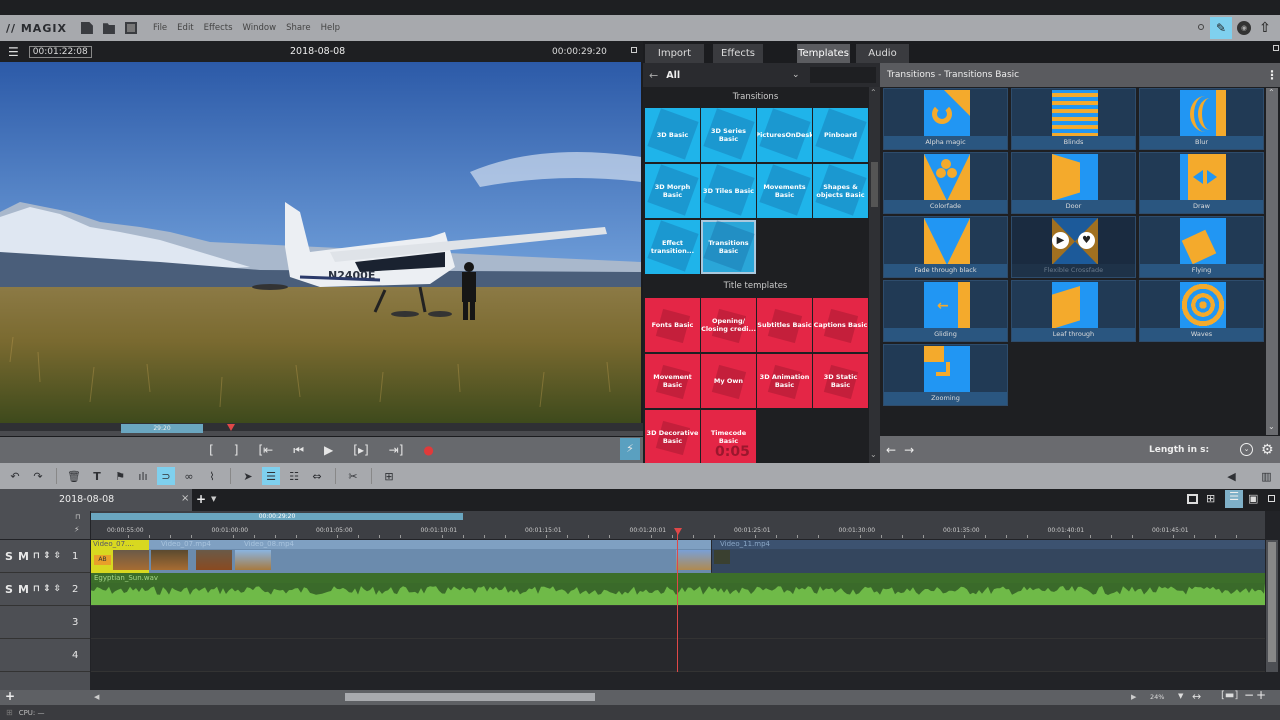 Image resolution: width=1280 pixels, height=720 pixels. I want to click on menu-help: Help, so click(330, 28).